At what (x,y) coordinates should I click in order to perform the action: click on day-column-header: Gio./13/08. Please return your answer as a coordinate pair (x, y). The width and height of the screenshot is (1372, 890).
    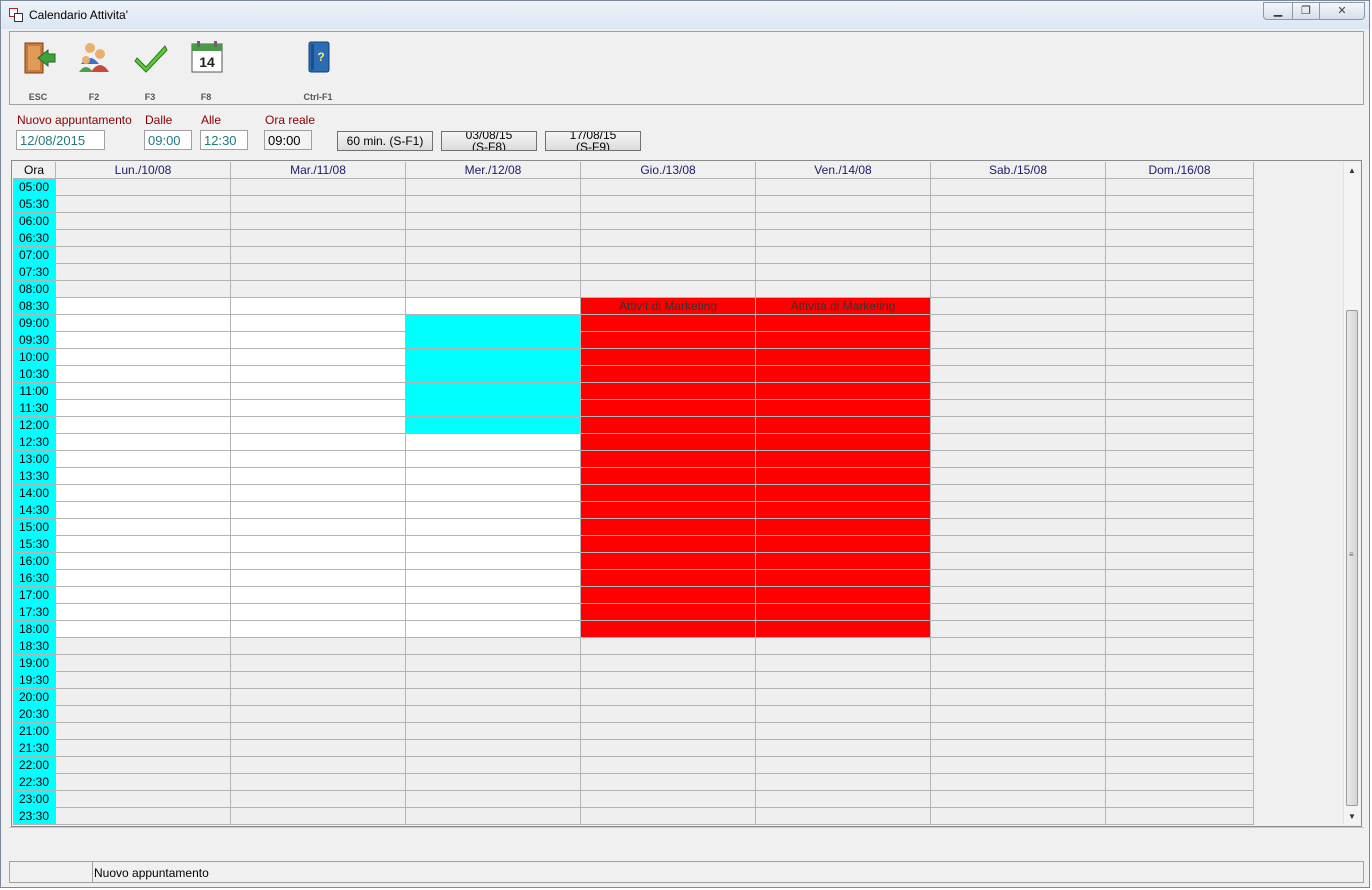
    Looking at the image, I should click on (668, 170).